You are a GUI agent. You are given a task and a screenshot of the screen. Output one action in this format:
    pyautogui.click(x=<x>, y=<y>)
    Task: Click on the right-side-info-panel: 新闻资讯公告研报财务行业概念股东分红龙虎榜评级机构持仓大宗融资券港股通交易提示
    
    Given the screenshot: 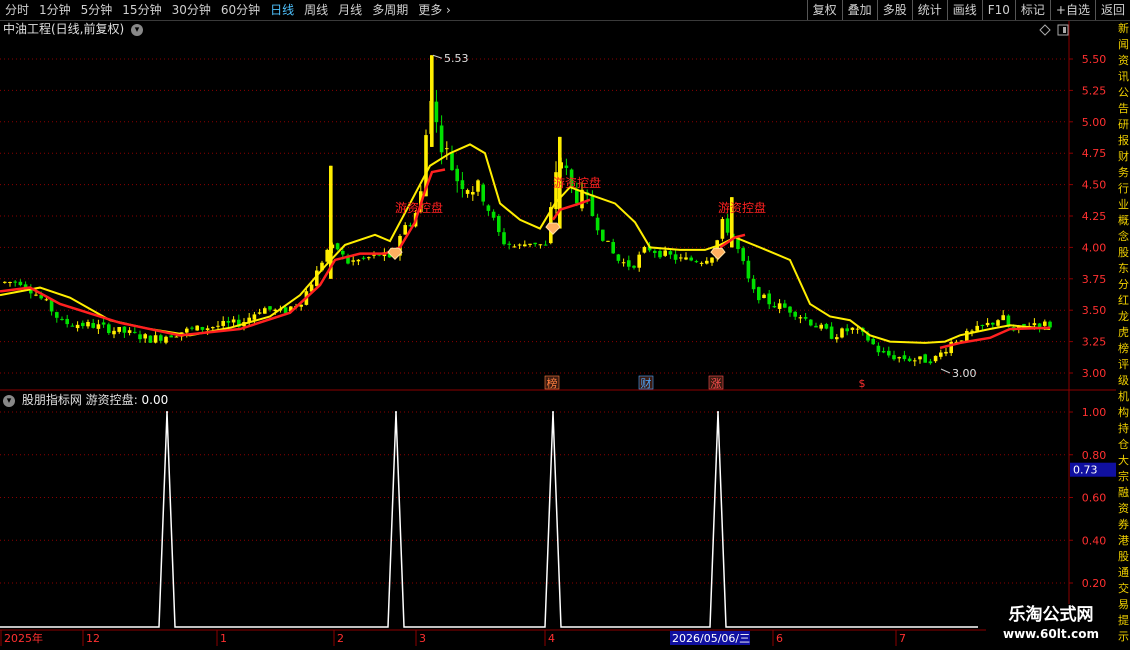 What is the action you would take?
    pyautogui.click(x=1123, y=333)
    